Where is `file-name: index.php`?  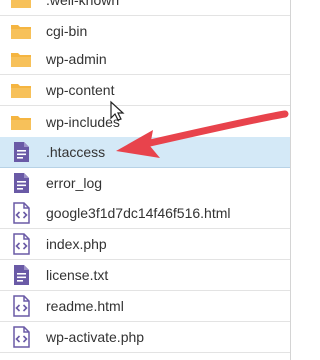
file-name: index.php is located at coordinates (76, 244).